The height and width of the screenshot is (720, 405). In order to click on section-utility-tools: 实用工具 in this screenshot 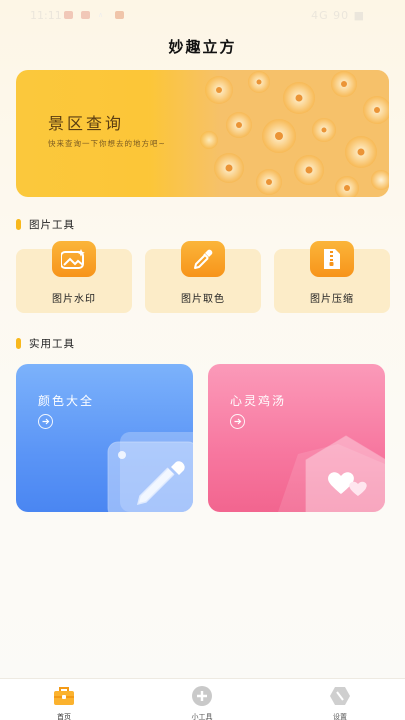, I will do `click(45, 343)`.